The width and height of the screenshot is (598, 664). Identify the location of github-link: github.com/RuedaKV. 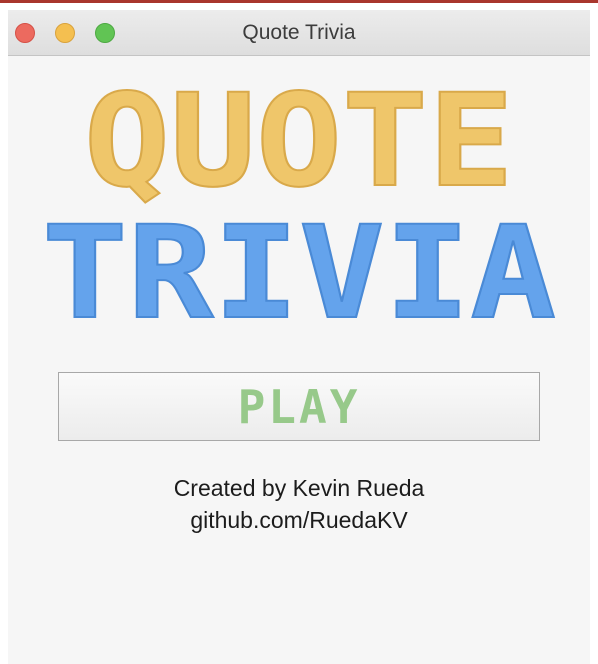
(299, 520).